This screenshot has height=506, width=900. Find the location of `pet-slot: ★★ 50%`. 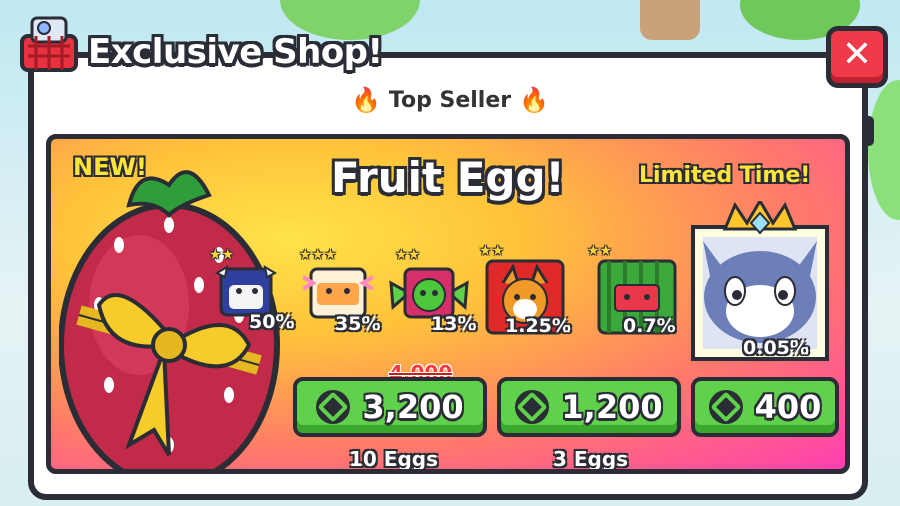

pet-slot: ★★ 50% is located at coordinates (254, 289).